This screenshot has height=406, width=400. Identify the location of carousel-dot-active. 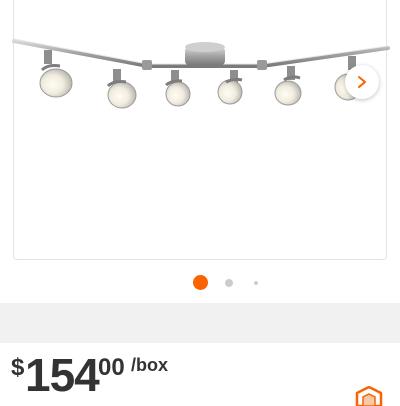
(200, 282).